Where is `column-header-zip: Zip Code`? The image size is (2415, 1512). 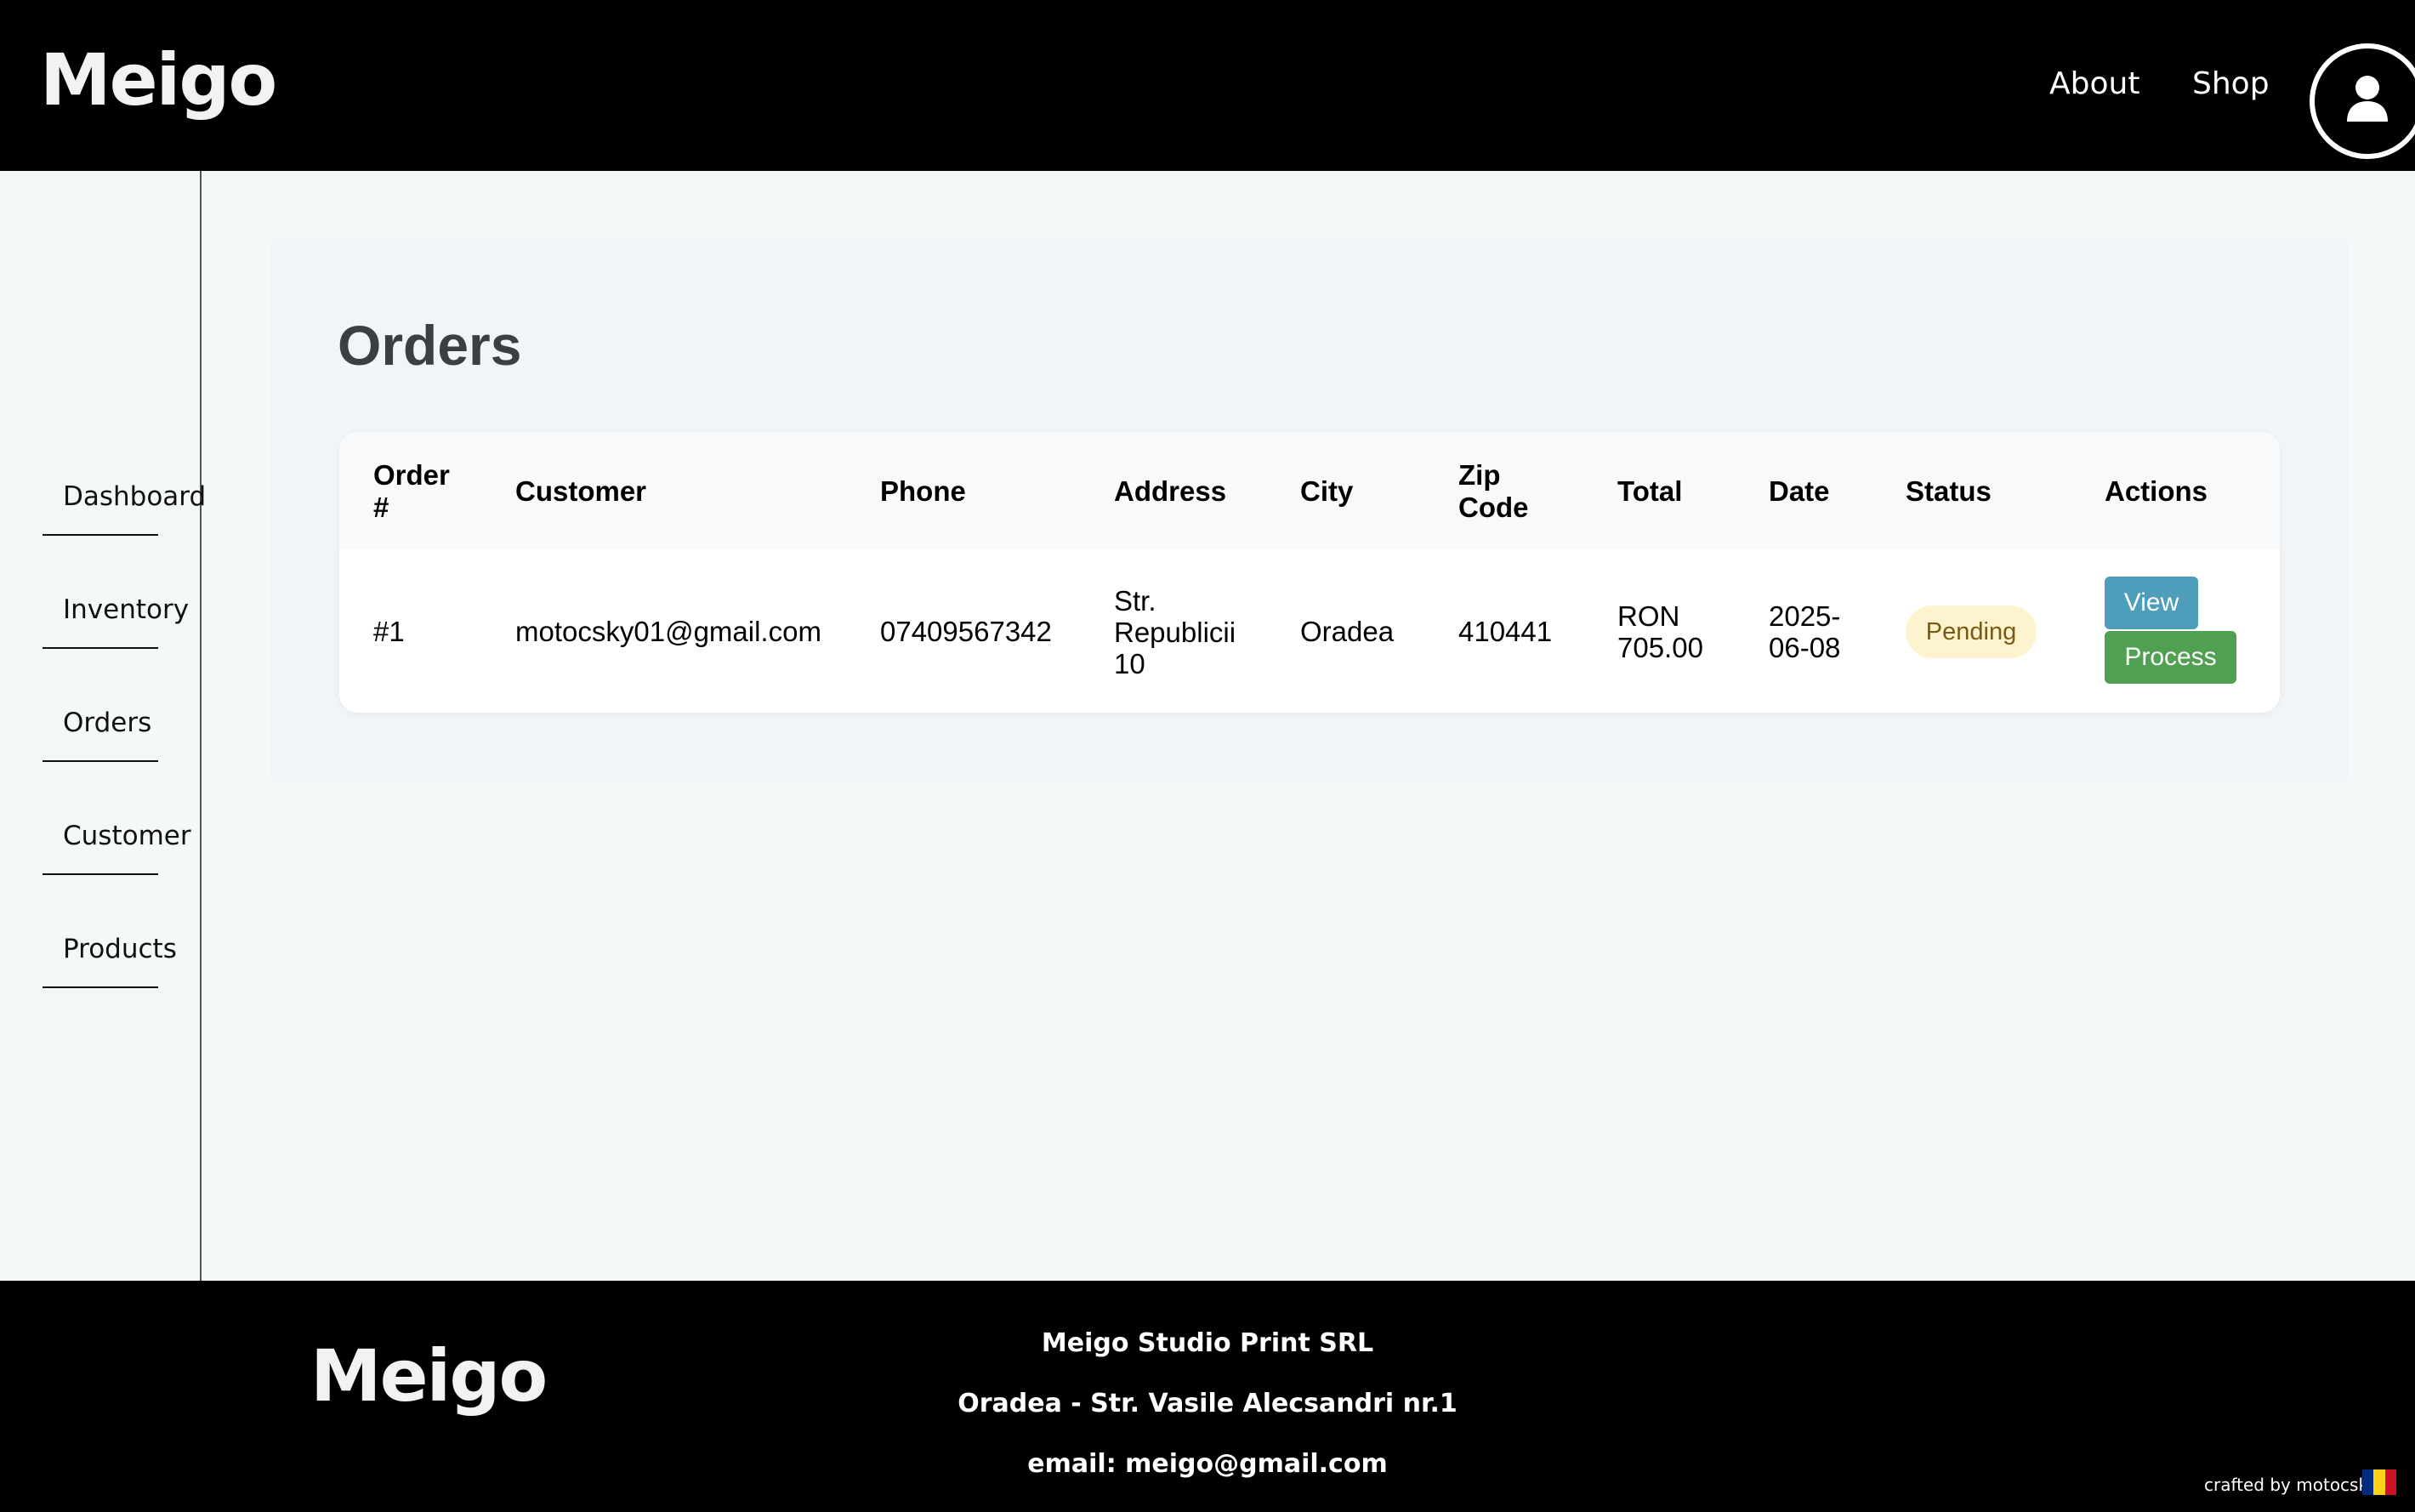
column-header-zip: Zip Code is located at coordinates (1493, 491).